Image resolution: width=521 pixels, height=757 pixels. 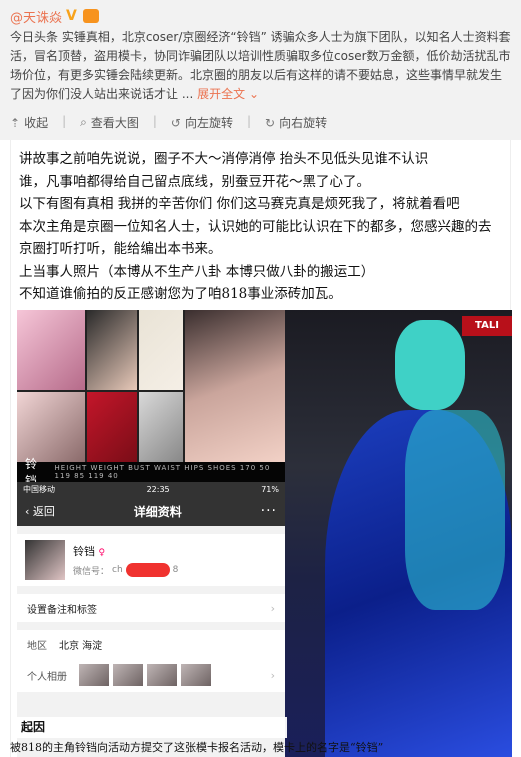 I want to click on collapse-label: 收起, so click(x=36, y=123).